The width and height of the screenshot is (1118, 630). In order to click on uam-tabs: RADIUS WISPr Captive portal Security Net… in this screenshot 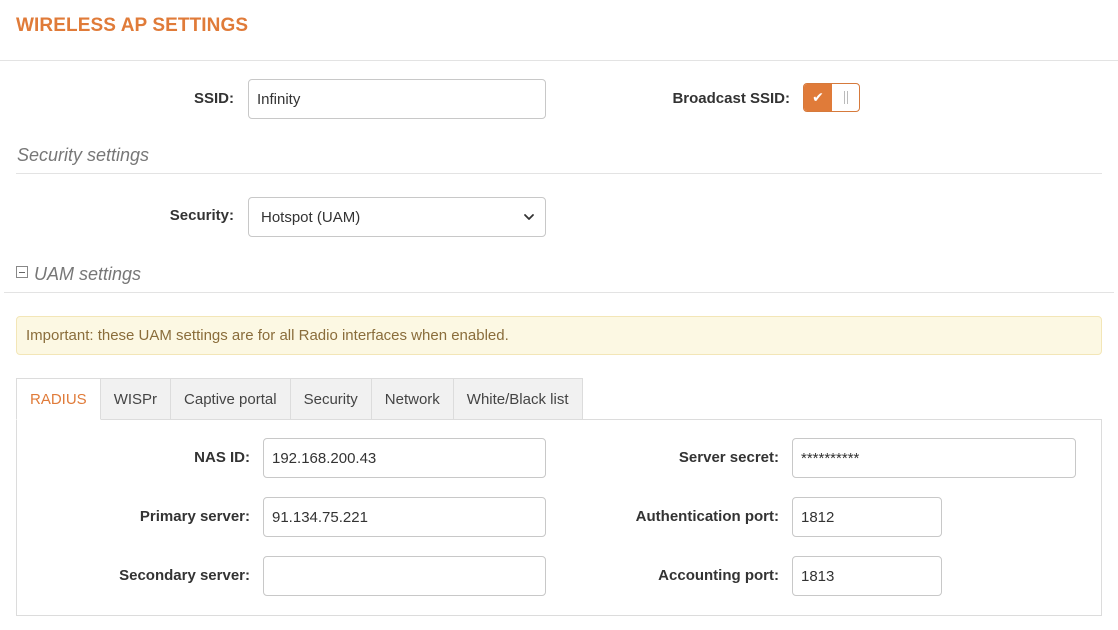, I will do `click(299, 399)`.